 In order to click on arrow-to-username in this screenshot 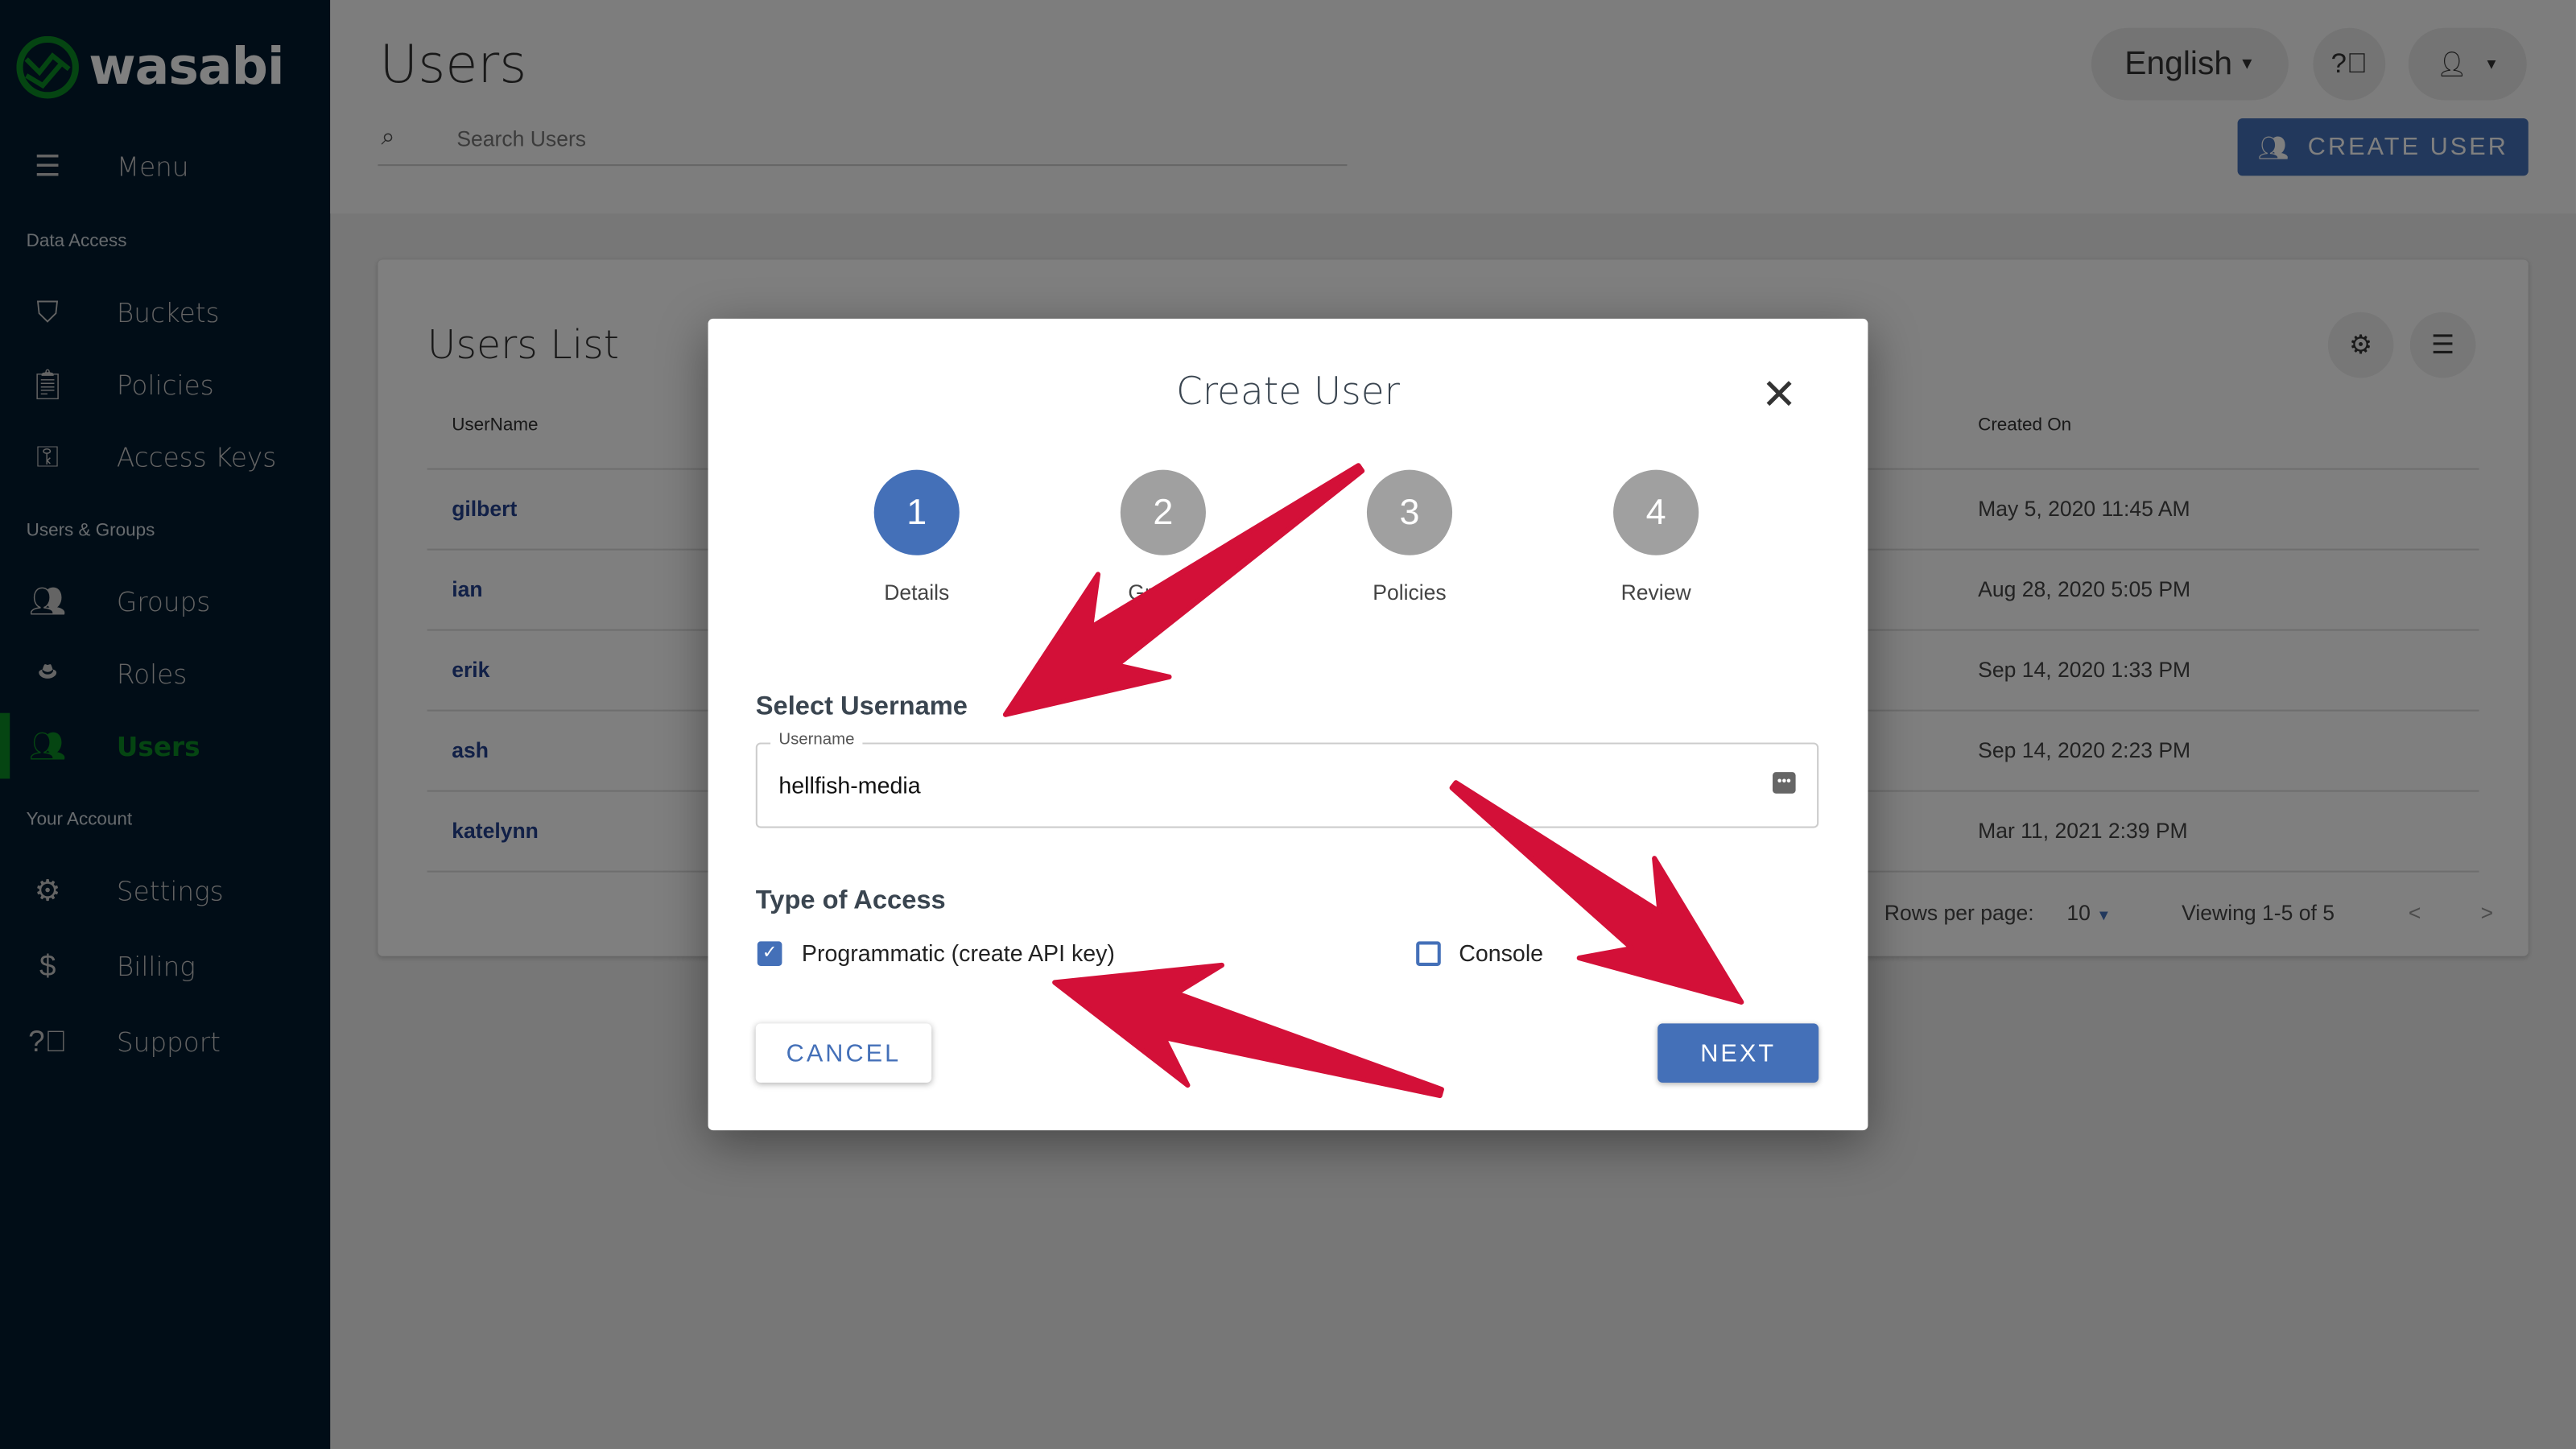, I will do `click(1183, 590)`.